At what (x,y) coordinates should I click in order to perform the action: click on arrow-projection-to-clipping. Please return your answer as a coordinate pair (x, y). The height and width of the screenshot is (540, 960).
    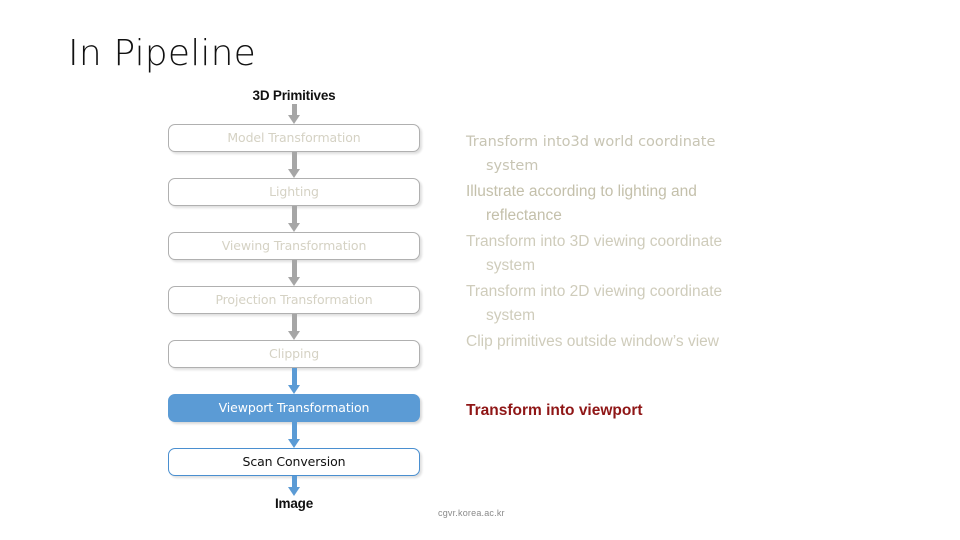
    Looking at the image, I should click on (294, 327).